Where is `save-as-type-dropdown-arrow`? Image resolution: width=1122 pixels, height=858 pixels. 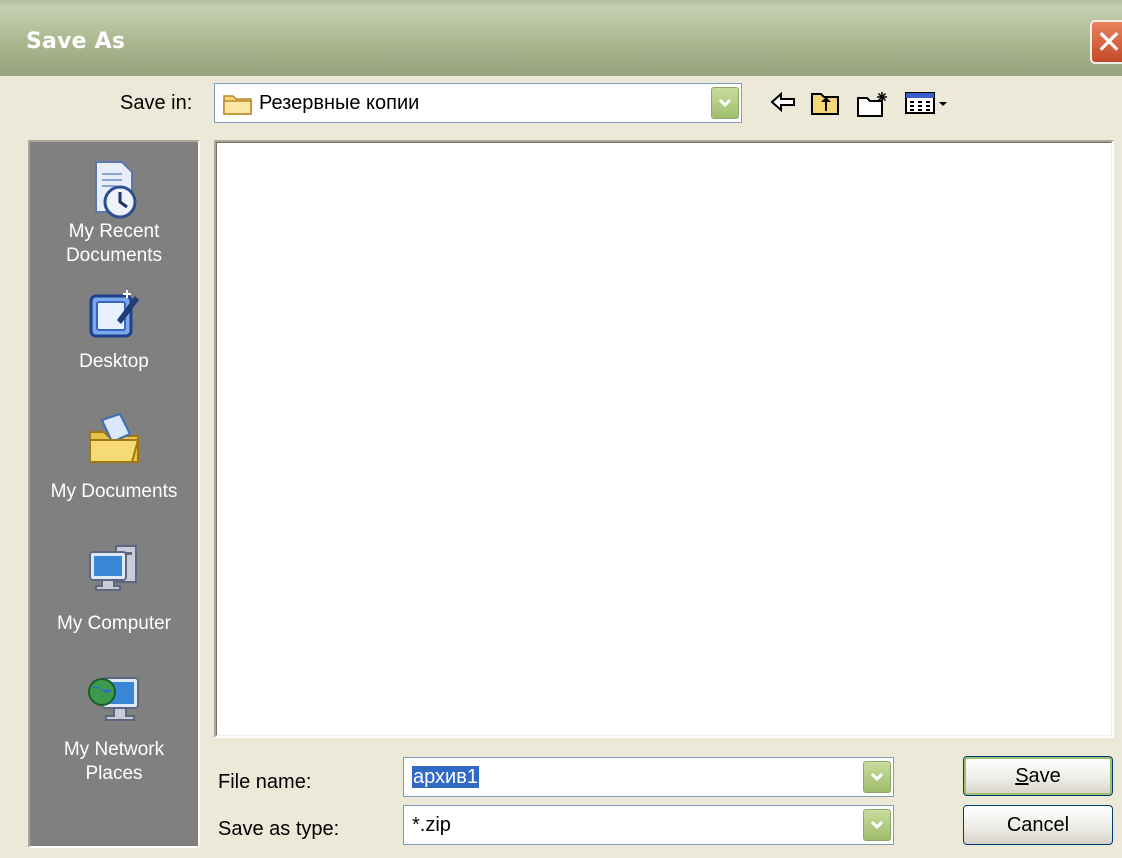
save-as-type-dropdown-arrow is located at coordinates (877, 825).